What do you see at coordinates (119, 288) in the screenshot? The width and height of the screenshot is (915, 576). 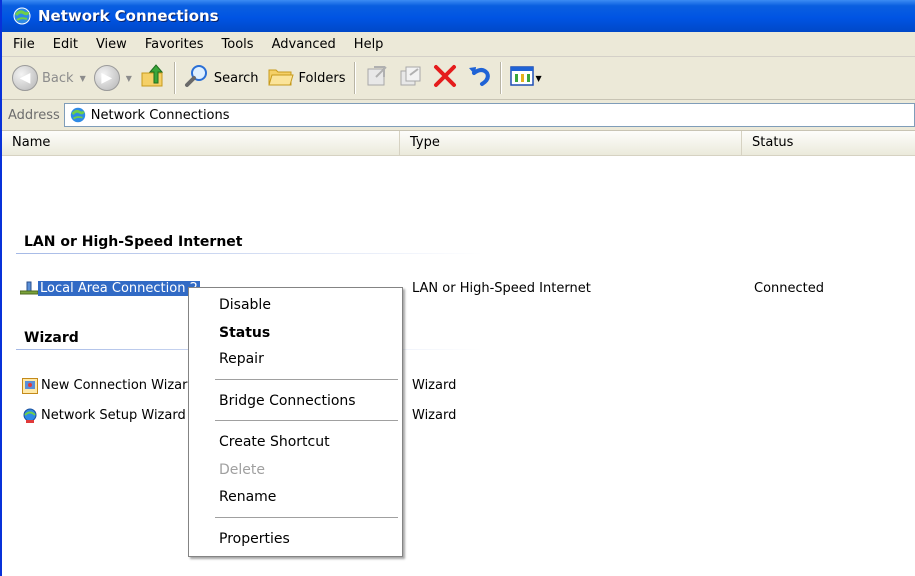 I see `connection-name: Local Area Connection 2` at bounding box center [119, 288].